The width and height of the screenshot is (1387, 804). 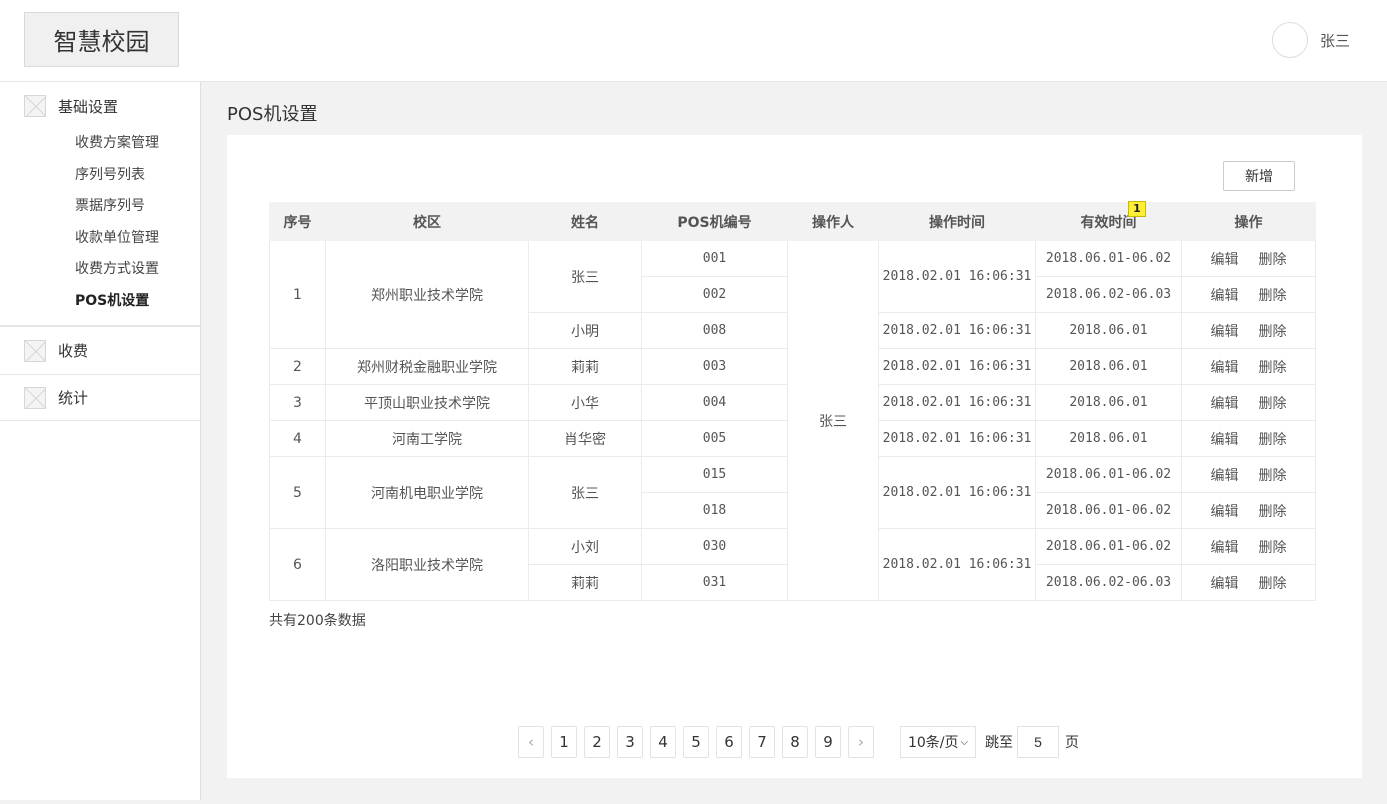 I want to click on jump-label: 跳至, so click(x=999, y=743).